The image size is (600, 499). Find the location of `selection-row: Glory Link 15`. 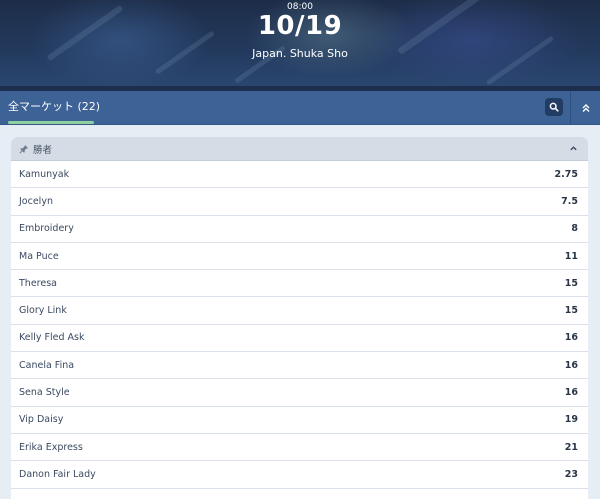

selection-row: Glory Link 15 is located at coordinates (299, 311).